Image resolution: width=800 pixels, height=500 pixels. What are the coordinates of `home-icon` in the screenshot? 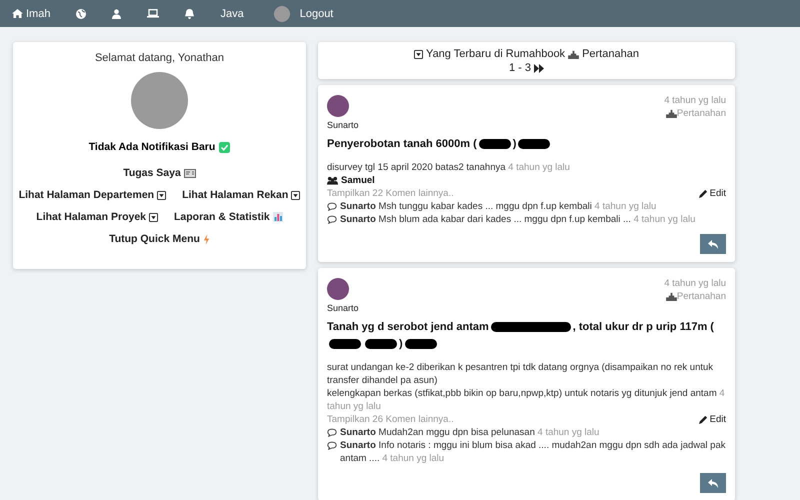 It's located at (17, 13).